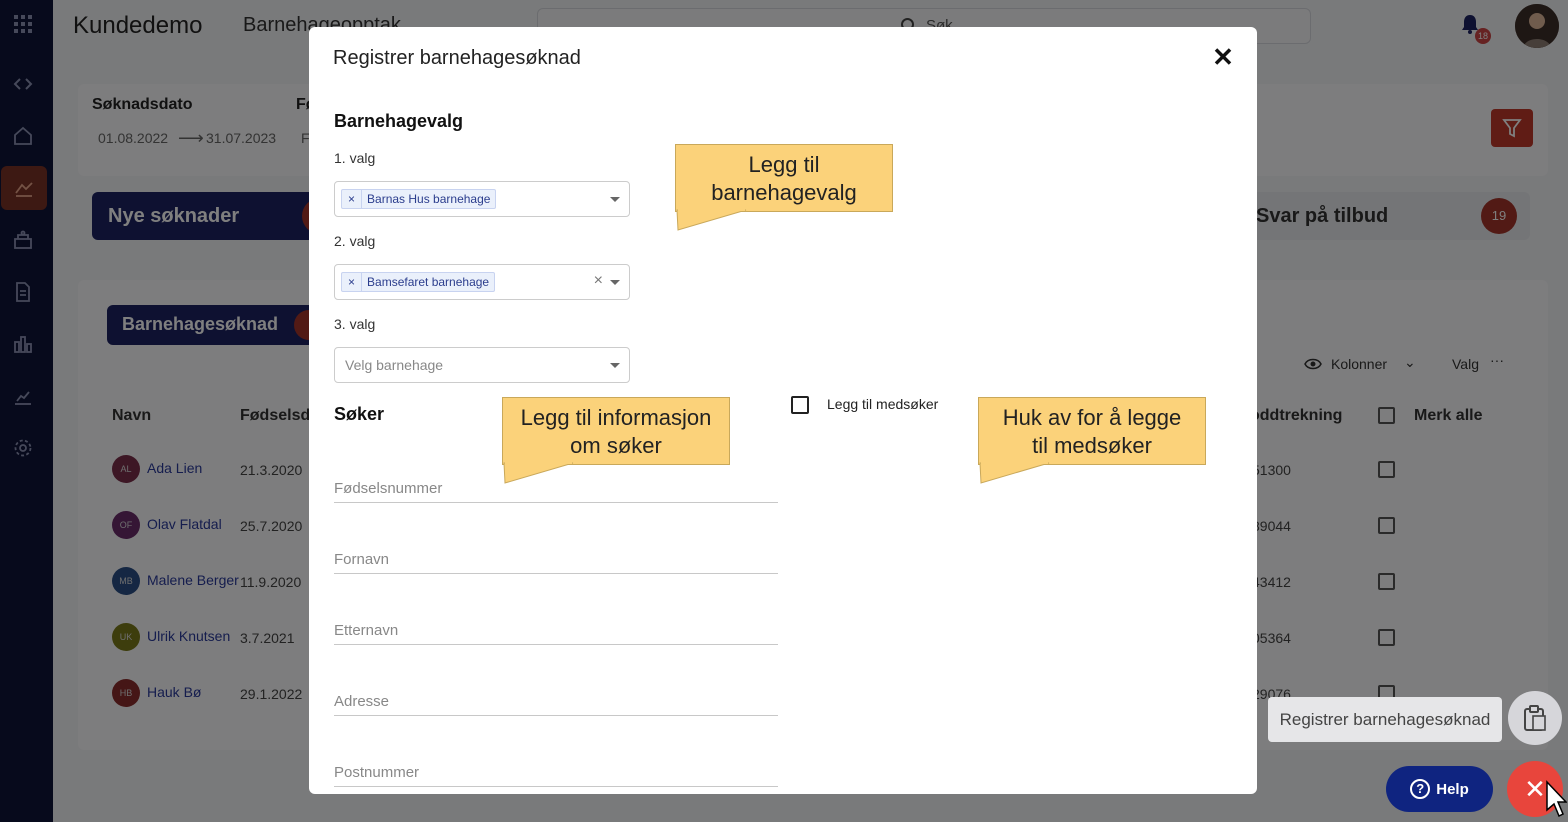  I want to click on callout-co-line-2: til medsøker, so click(1092, 445).